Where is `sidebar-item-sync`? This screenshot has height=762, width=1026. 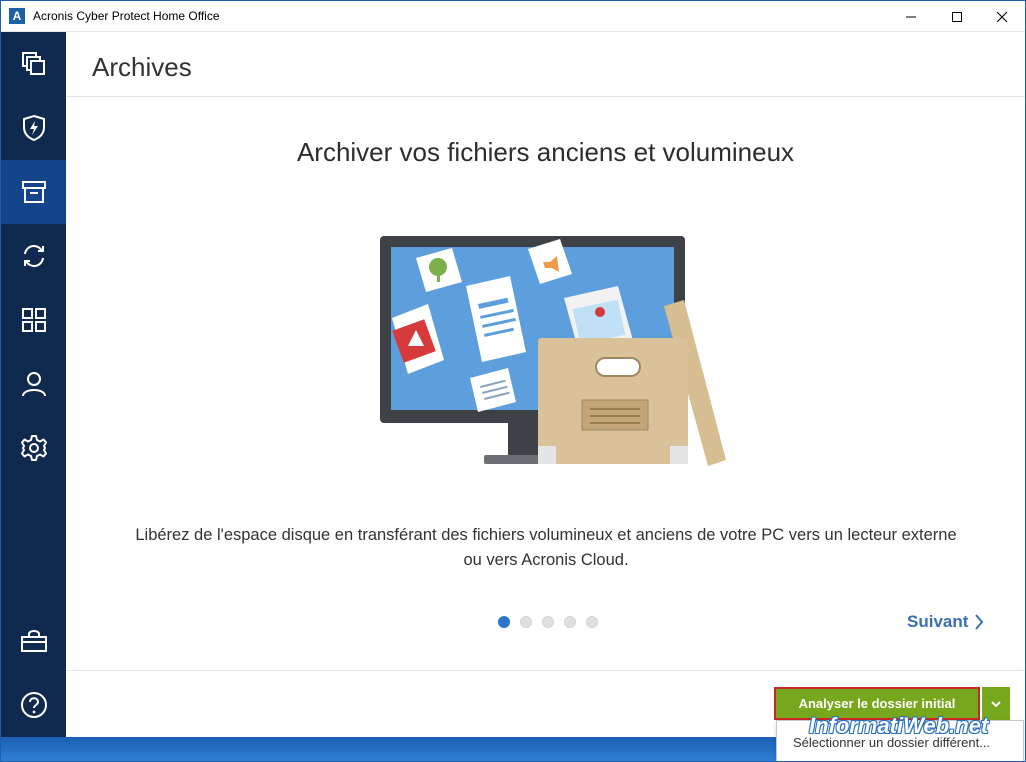 sidebar-item-sync is located at coordinates (33, 256).